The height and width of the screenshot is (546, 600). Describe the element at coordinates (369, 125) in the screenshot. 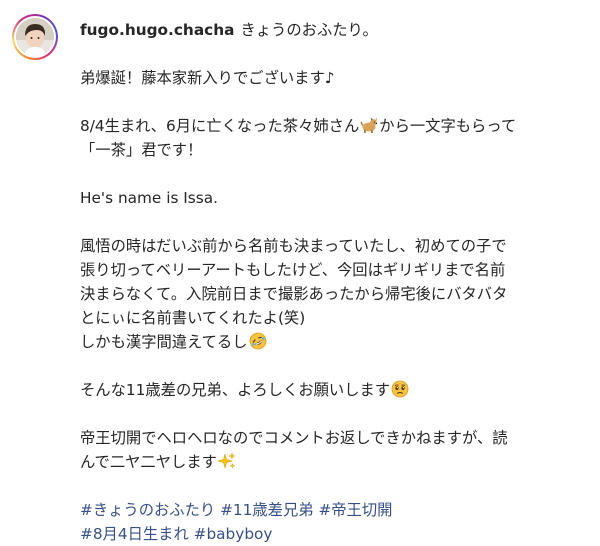

I see `dog-icon` at that location.